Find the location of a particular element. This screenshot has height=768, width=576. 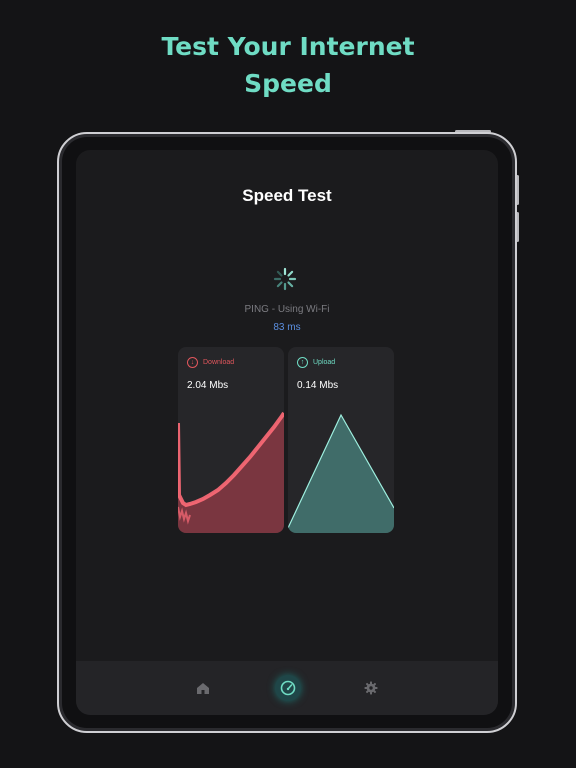

tab-speed-test is located at coordinates (288, 688).